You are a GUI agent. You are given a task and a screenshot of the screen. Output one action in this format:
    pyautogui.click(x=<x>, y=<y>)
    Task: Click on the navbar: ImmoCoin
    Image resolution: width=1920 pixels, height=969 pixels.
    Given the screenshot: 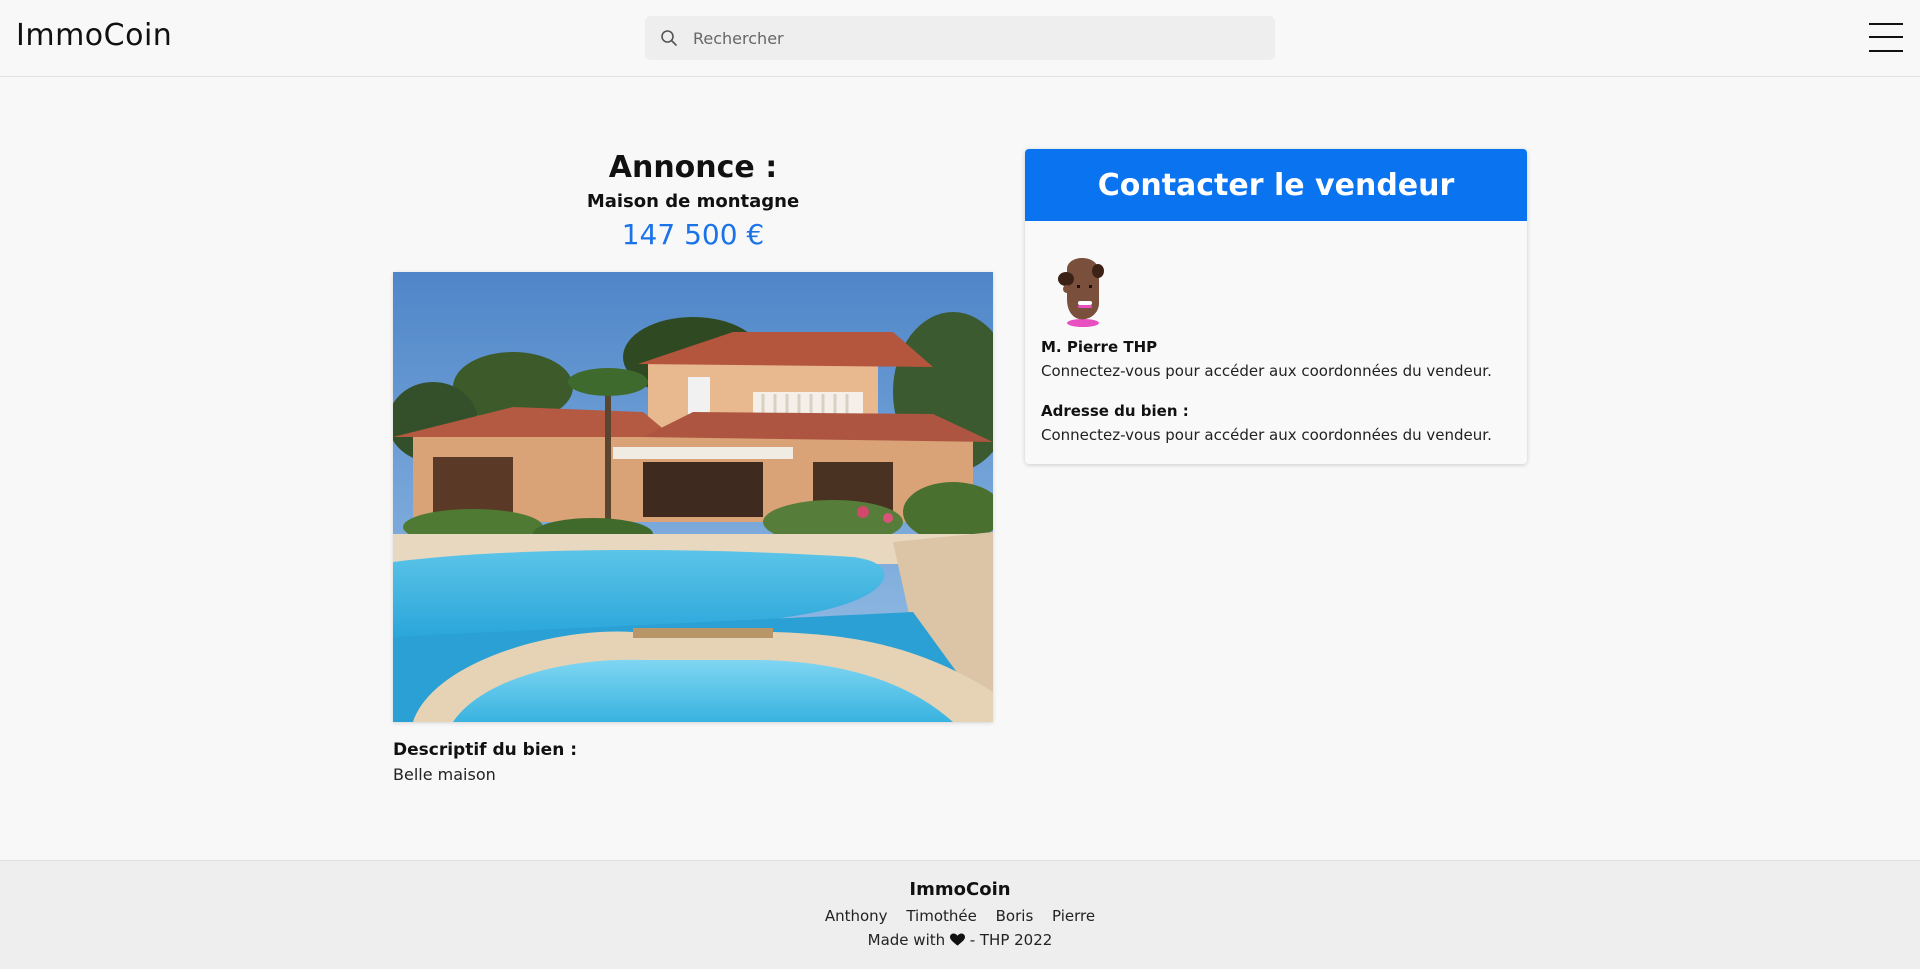 What is the action you would take?
    pyautogui.click(x=960, y=38)
    